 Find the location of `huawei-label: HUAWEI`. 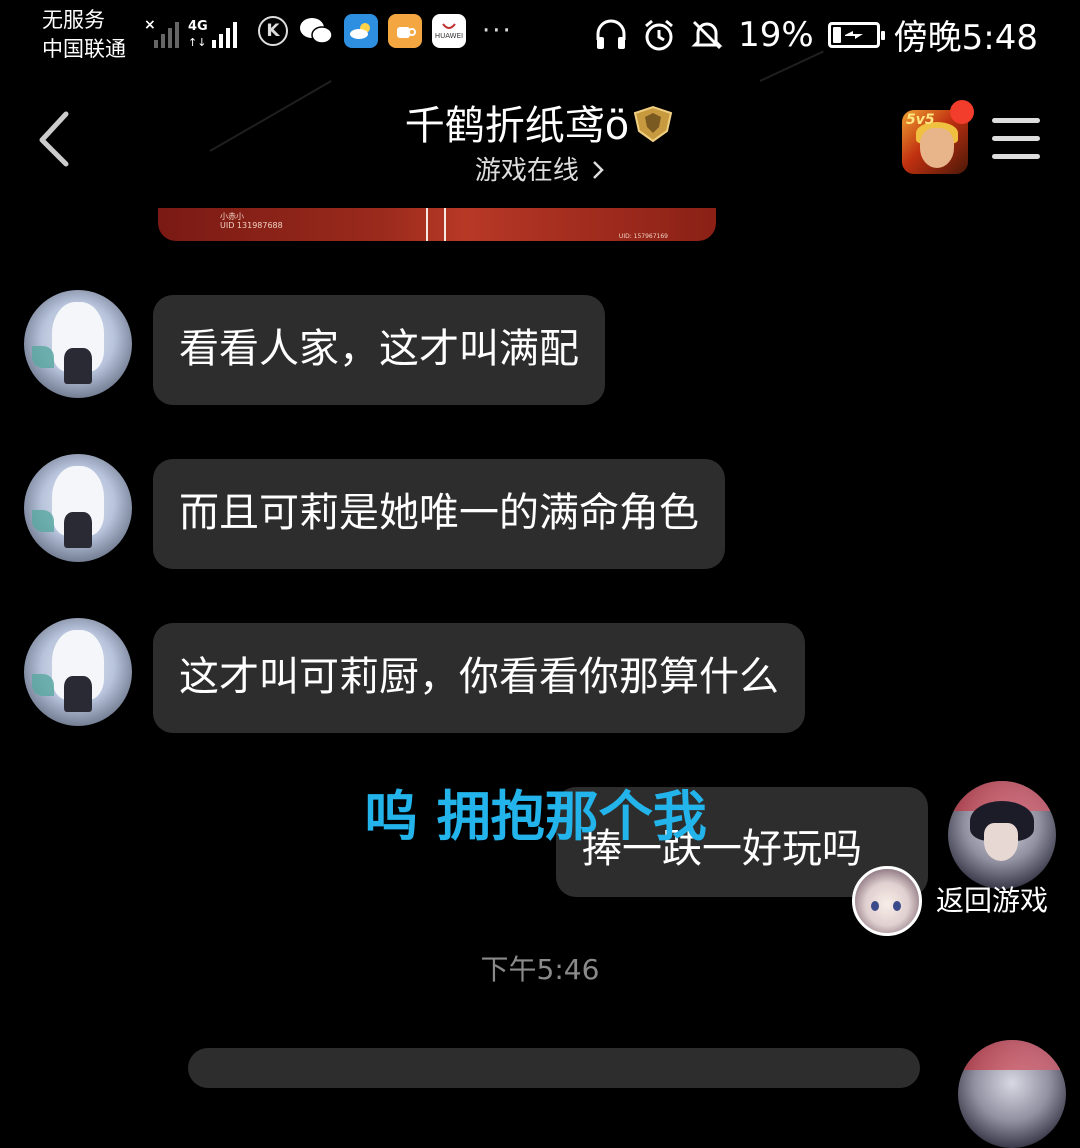

huawei-label: HUAWEI is located at coordinates (449, 36).